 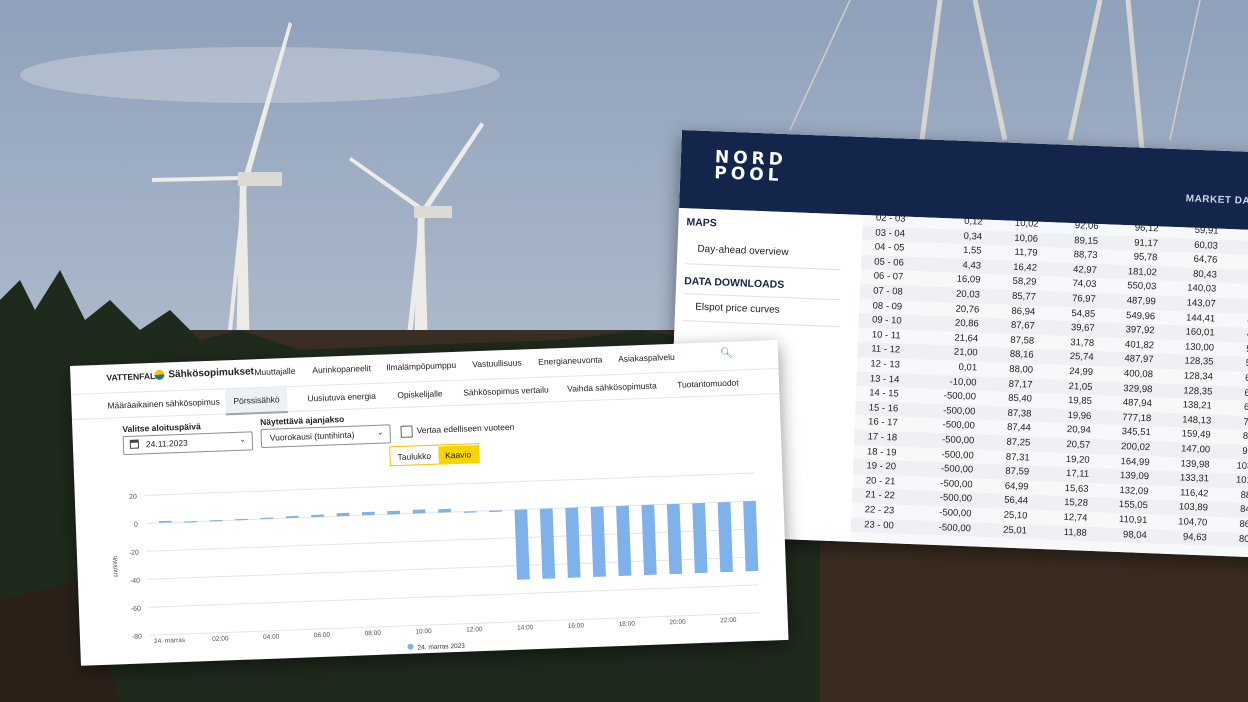 I want to click on subnav-maaraaikainen: Määräaikainen sähkösopimus, so click(x=163, y=404).